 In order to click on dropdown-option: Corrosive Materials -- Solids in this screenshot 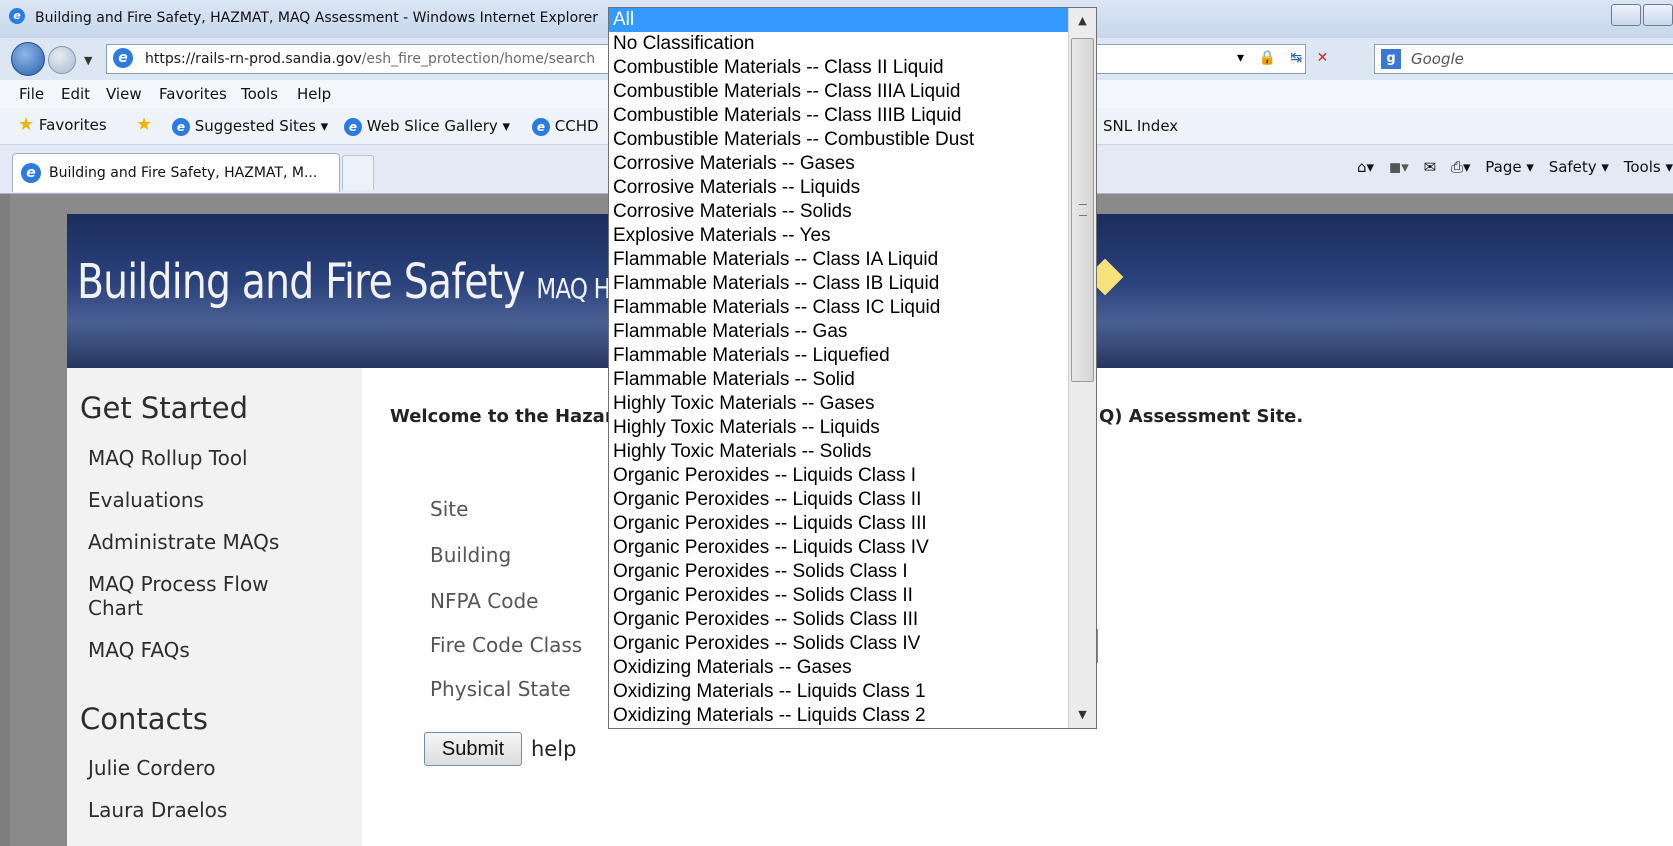, I will do `click(838, 212)`.